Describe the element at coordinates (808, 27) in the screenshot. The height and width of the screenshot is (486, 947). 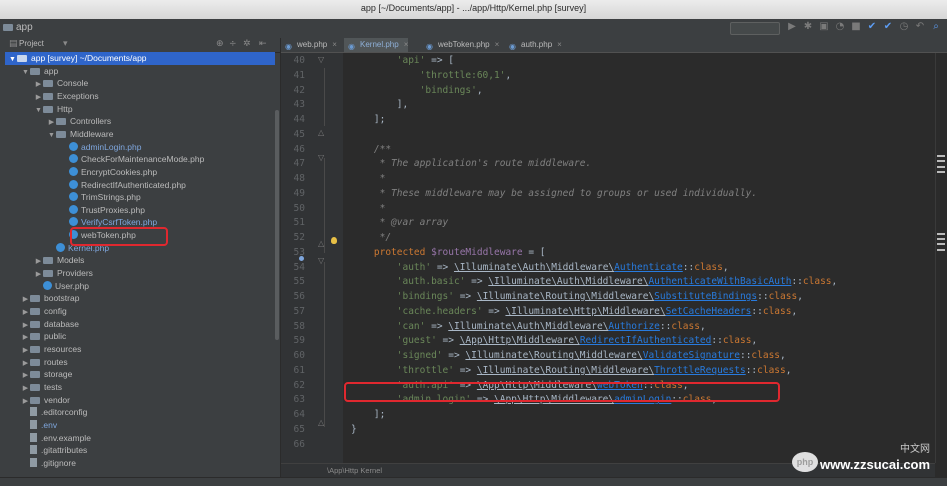
I see `debug-icon: ✱` at that location.